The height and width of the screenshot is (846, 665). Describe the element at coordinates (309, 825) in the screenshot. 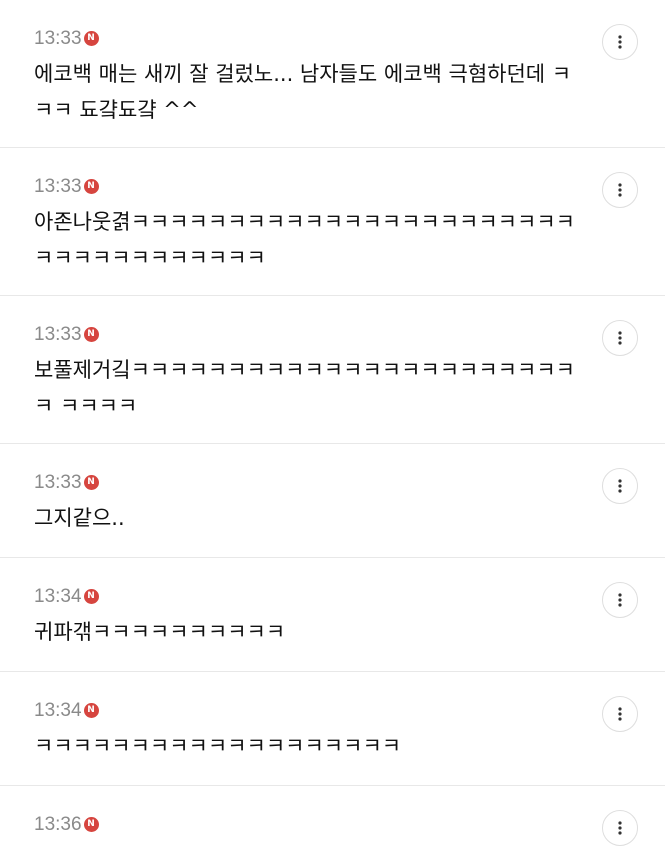

I see `comment-meta: 13:36 N` at that location.